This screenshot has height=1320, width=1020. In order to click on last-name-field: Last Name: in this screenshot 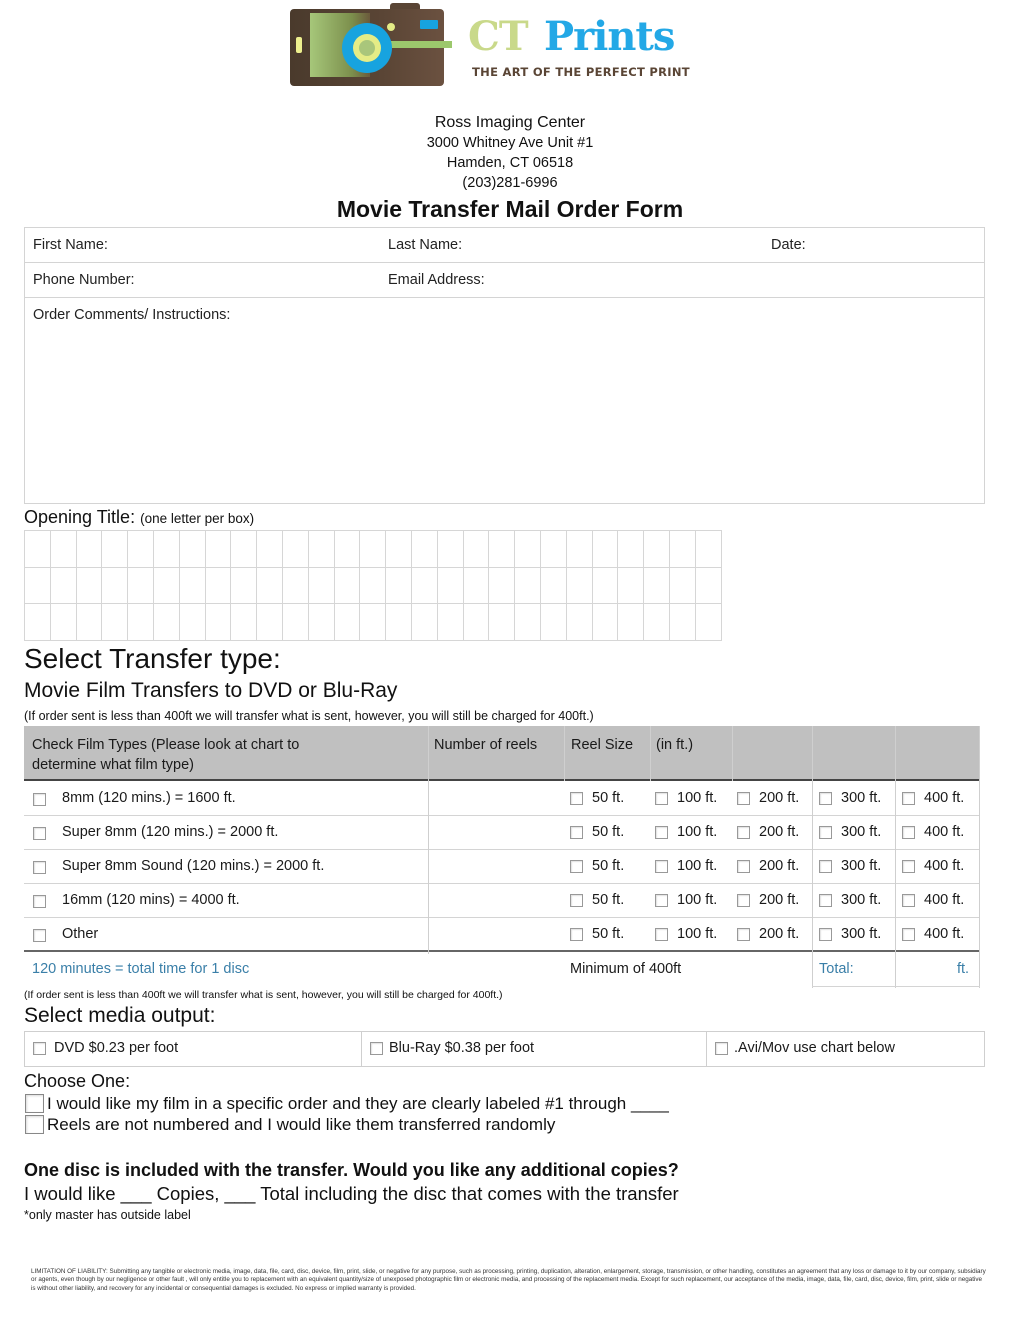, I will do `click(425, 245)`.